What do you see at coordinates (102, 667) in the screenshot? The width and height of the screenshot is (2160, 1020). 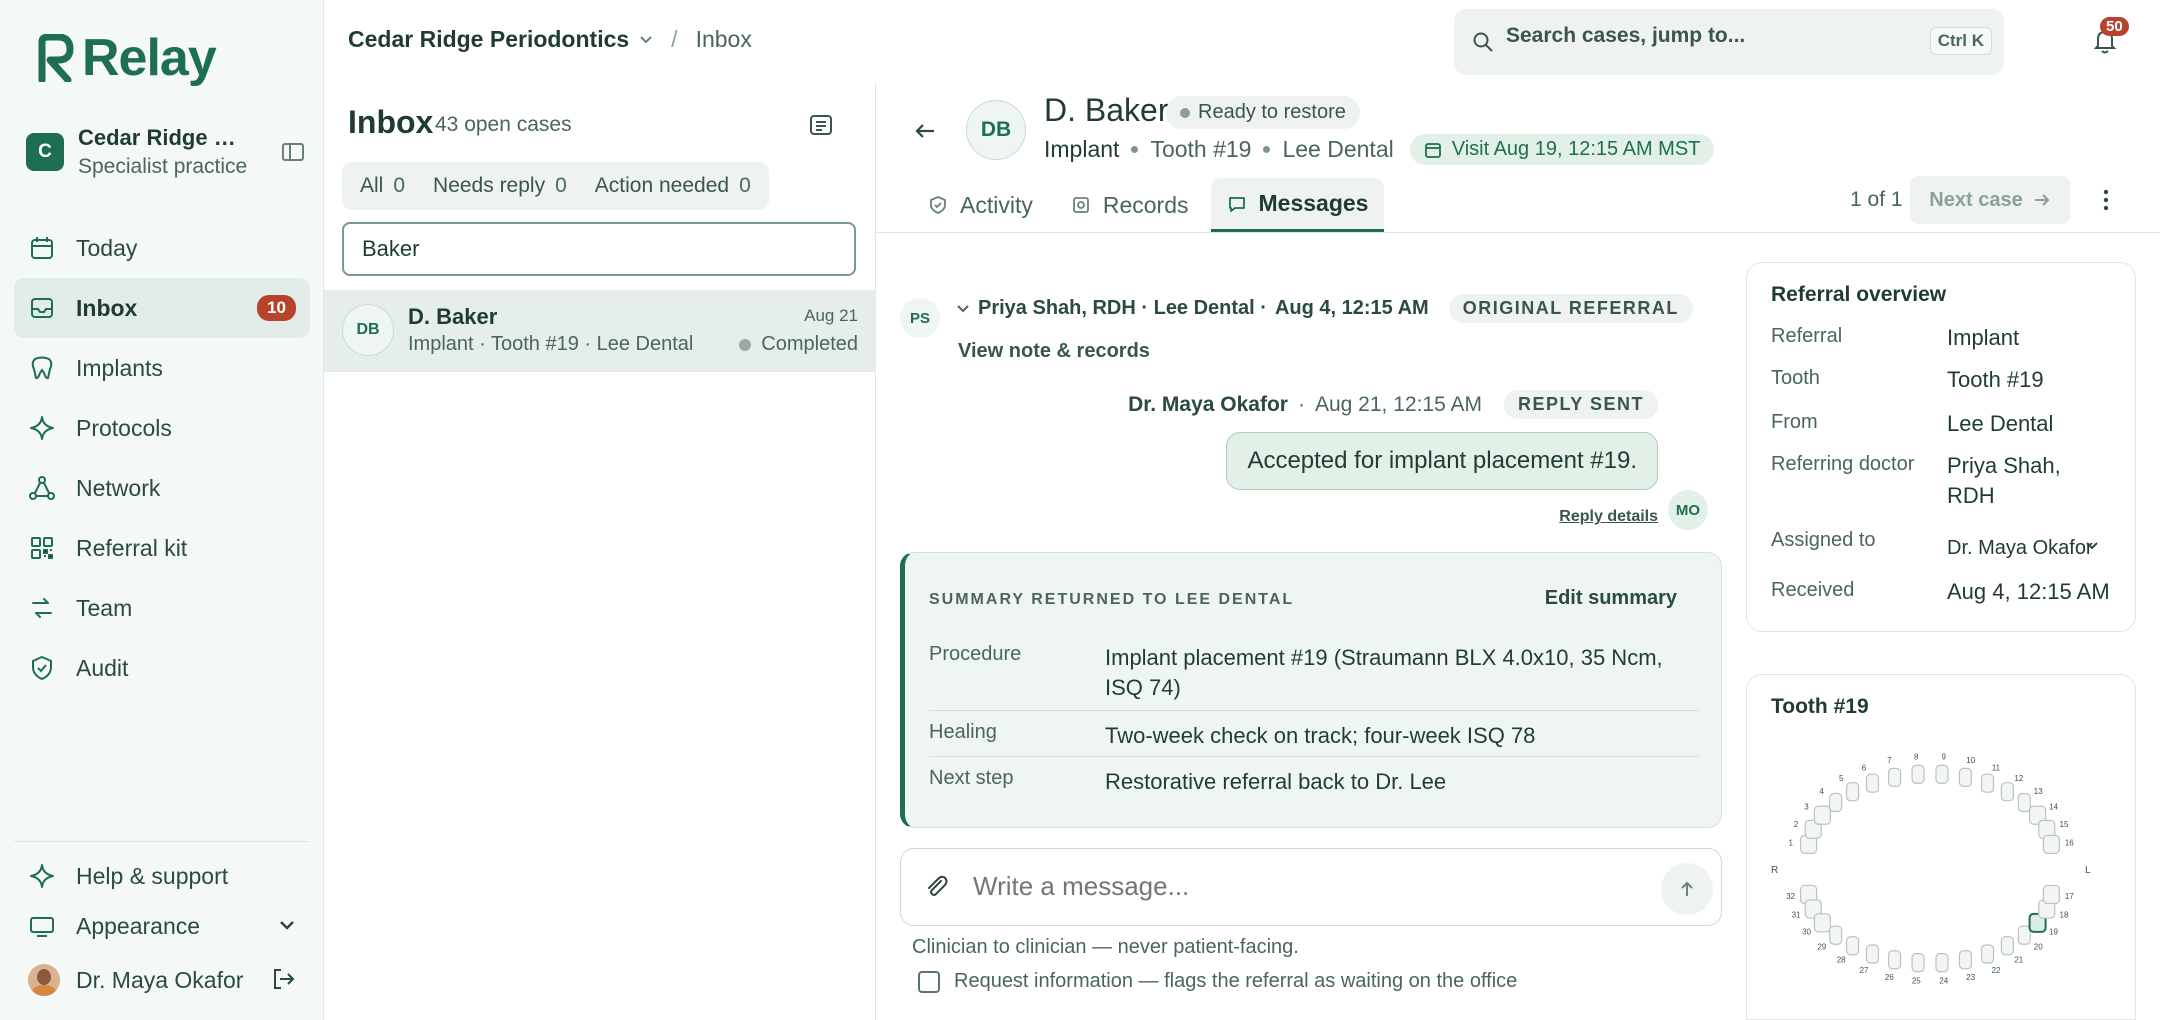 I see `sidebar-item-label: Audit` at bounding box center [102, 667].